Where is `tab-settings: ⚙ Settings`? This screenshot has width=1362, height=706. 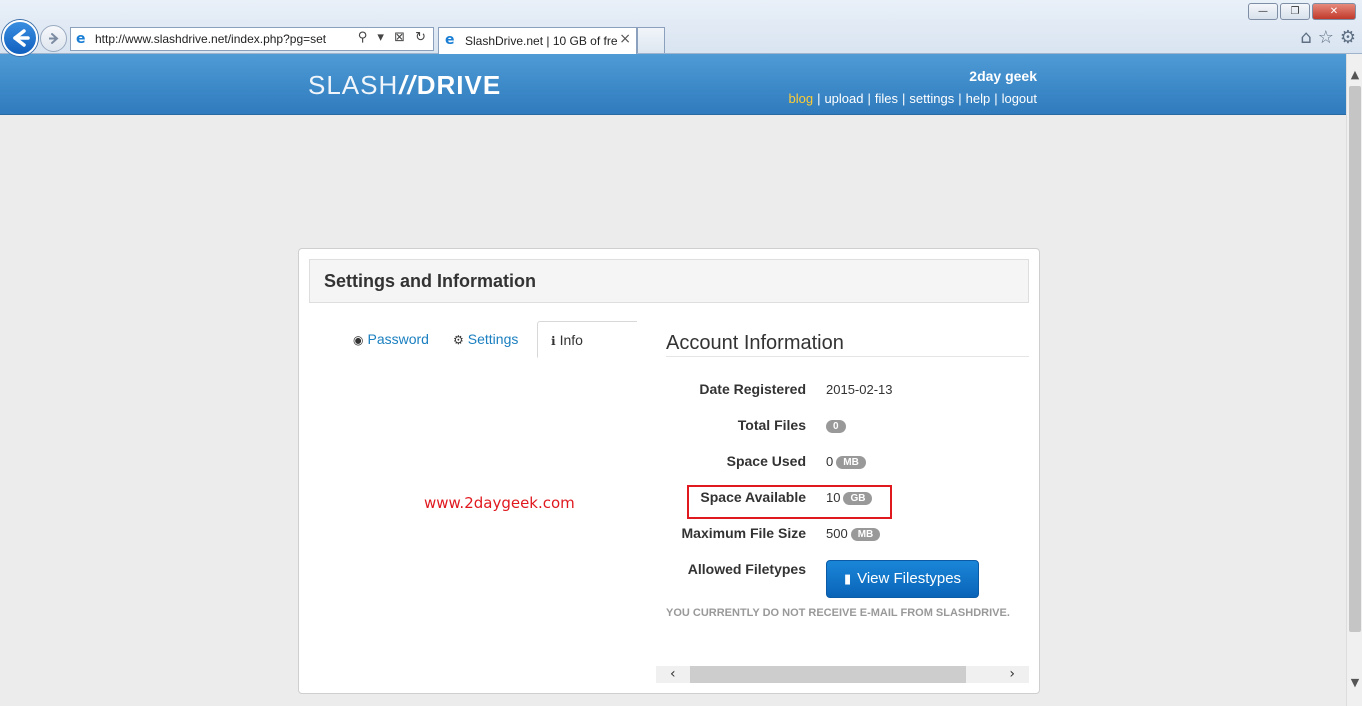
tab-settings: ⚙ Settings is located at coordinates (485, 339).